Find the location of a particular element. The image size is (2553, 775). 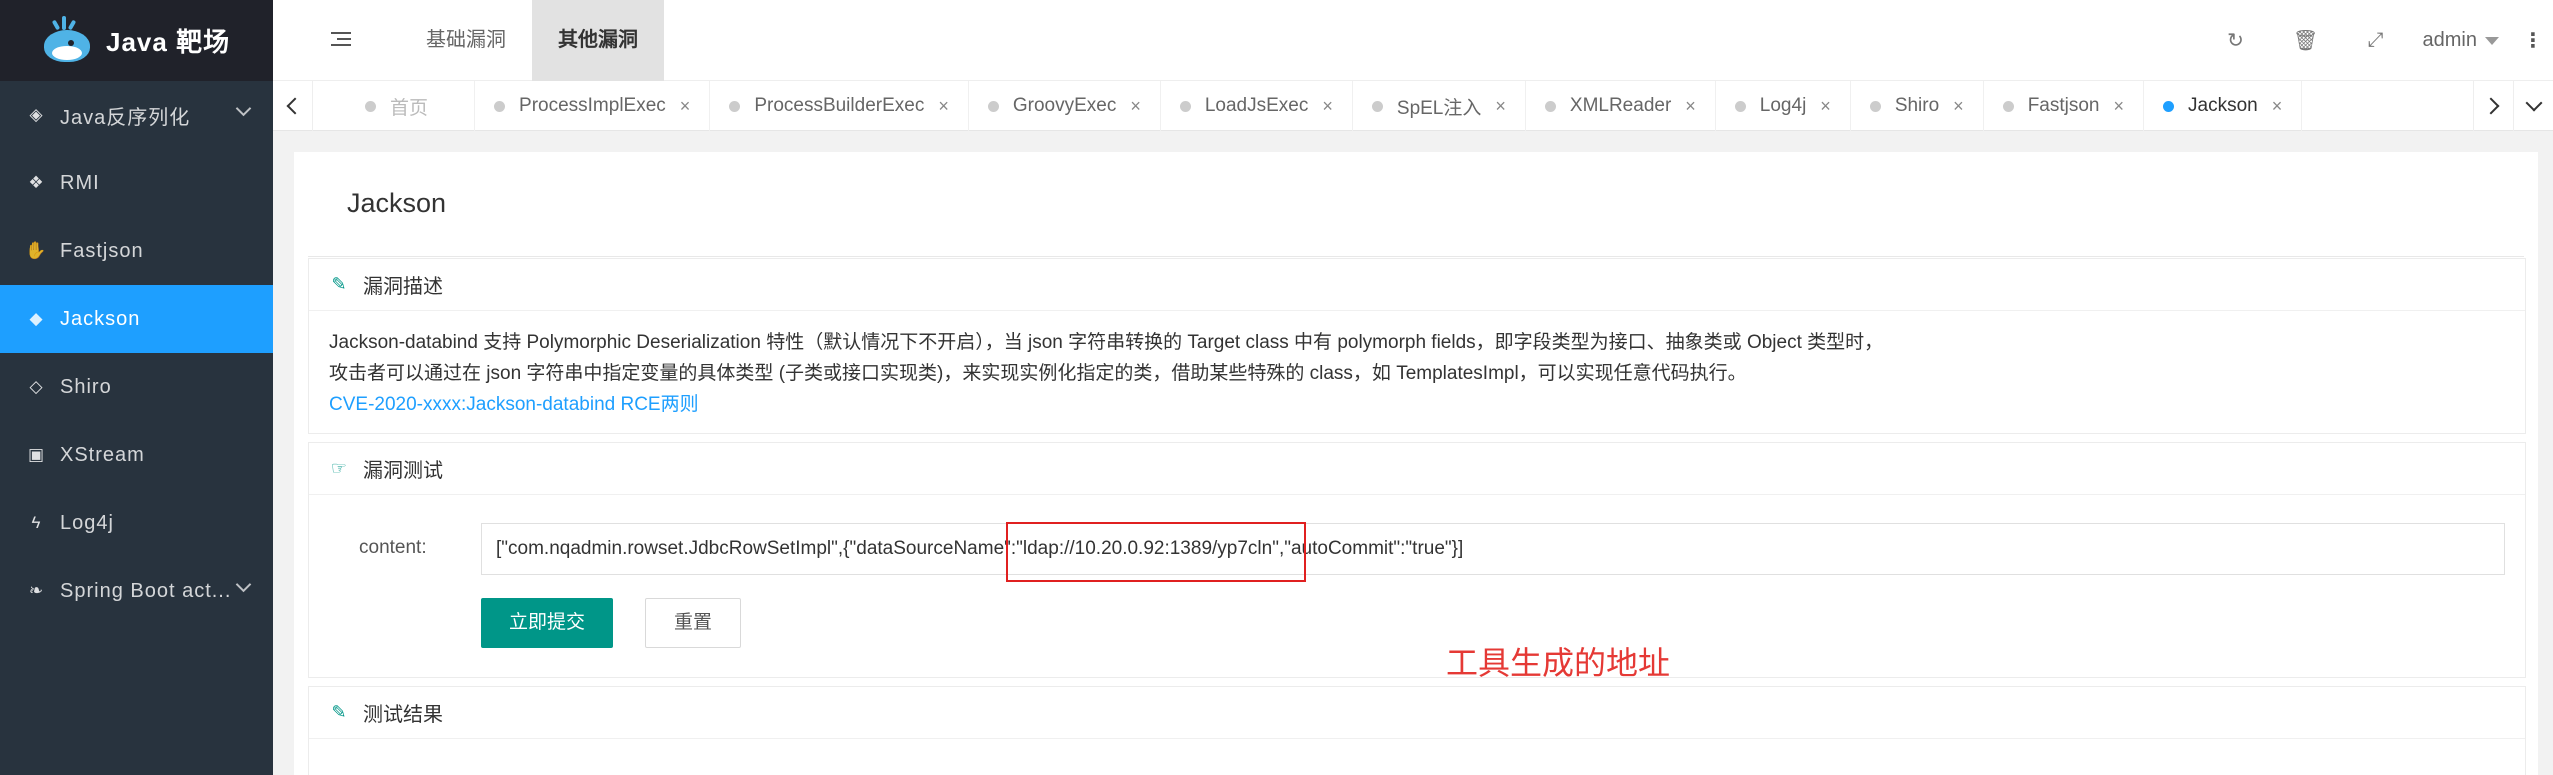

result-card-title: 测试结果 is located at coordinates (403, 715).